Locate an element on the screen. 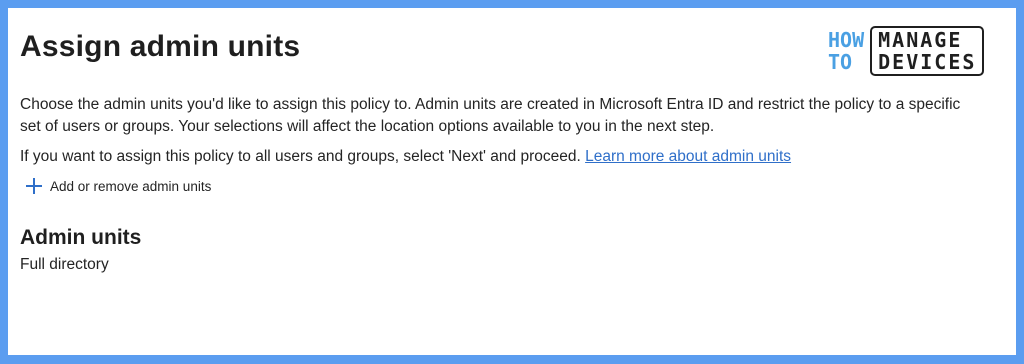  logo-word-to: TO is located at coordinates (840, 62).